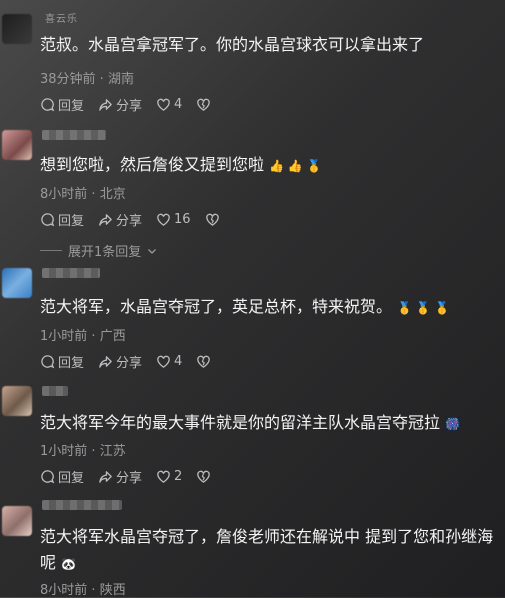 This screenshot has height=598, width=505. What do you see at coordinates (232, 44) in the screenshot?
I see `comment-text: 范叔。水晶宫拿冠军了。你的水晶宫球衣可以拿出来了` at bounding box center [232, 44].